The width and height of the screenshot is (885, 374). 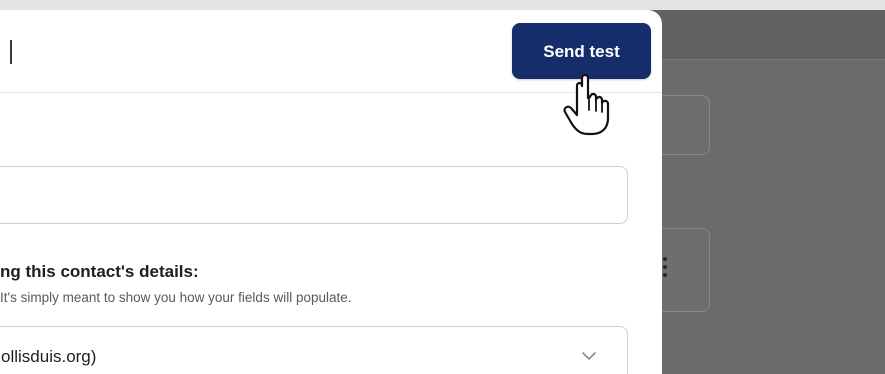 I want to click on chevron-down-icon, so click(x=589, y=356).